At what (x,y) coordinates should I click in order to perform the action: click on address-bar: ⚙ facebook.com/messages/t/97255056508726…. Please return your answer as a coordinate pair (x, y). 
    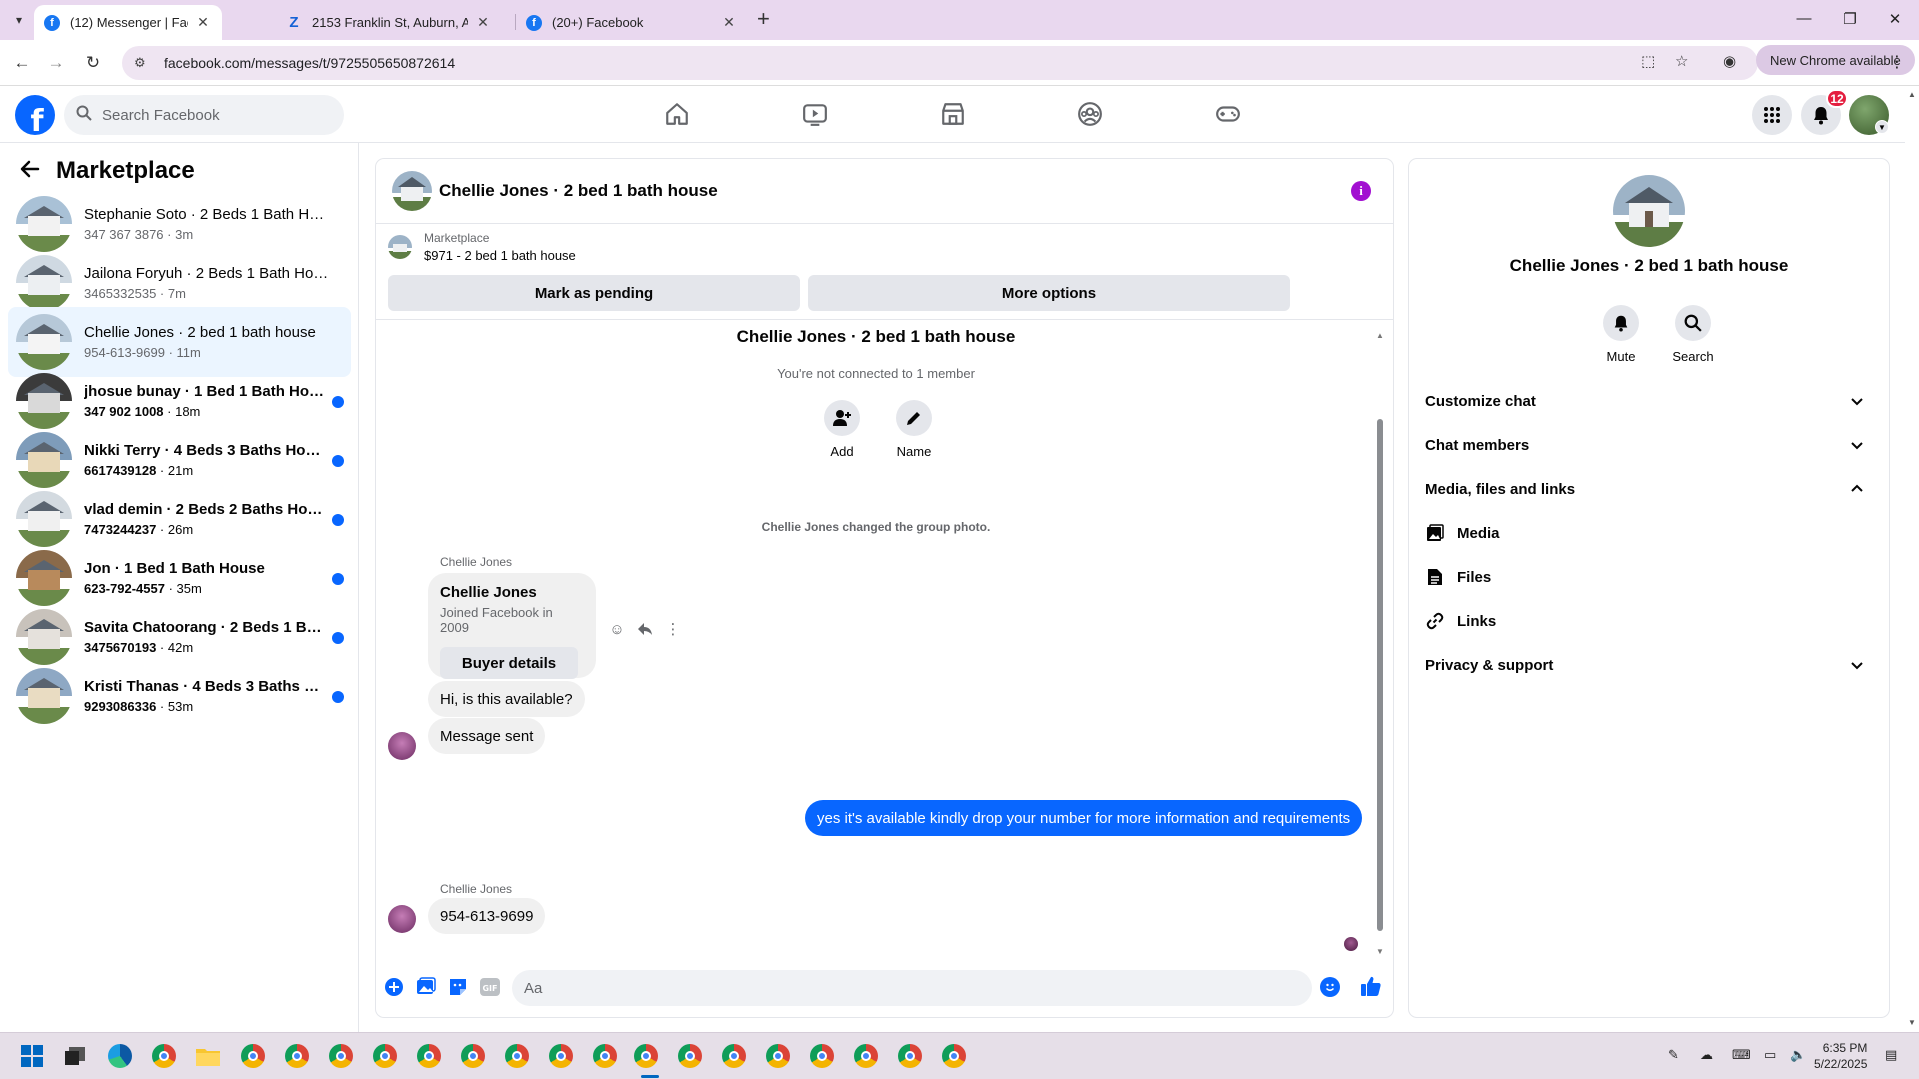
    Looking at the image, I should click on (940, 63).